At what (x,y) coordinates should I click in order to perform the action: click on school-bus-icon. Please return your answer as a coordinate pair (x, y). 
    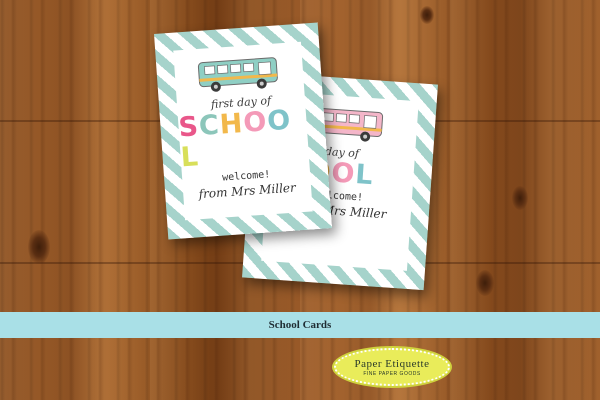
    Looking at the image, I should click on (237, 74).